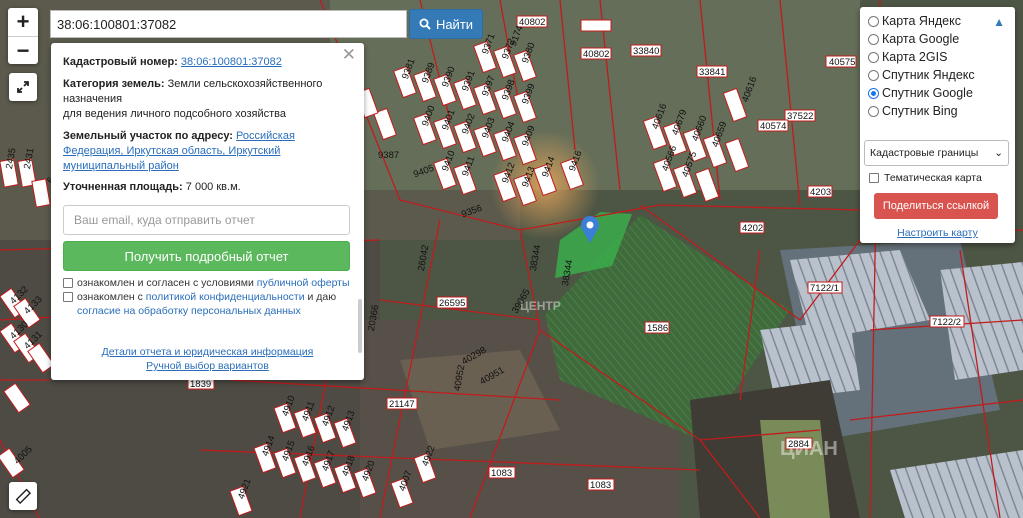 The width and height of the screenshot is (1023, 518). I want to click on search-icon, so click(425, 24).